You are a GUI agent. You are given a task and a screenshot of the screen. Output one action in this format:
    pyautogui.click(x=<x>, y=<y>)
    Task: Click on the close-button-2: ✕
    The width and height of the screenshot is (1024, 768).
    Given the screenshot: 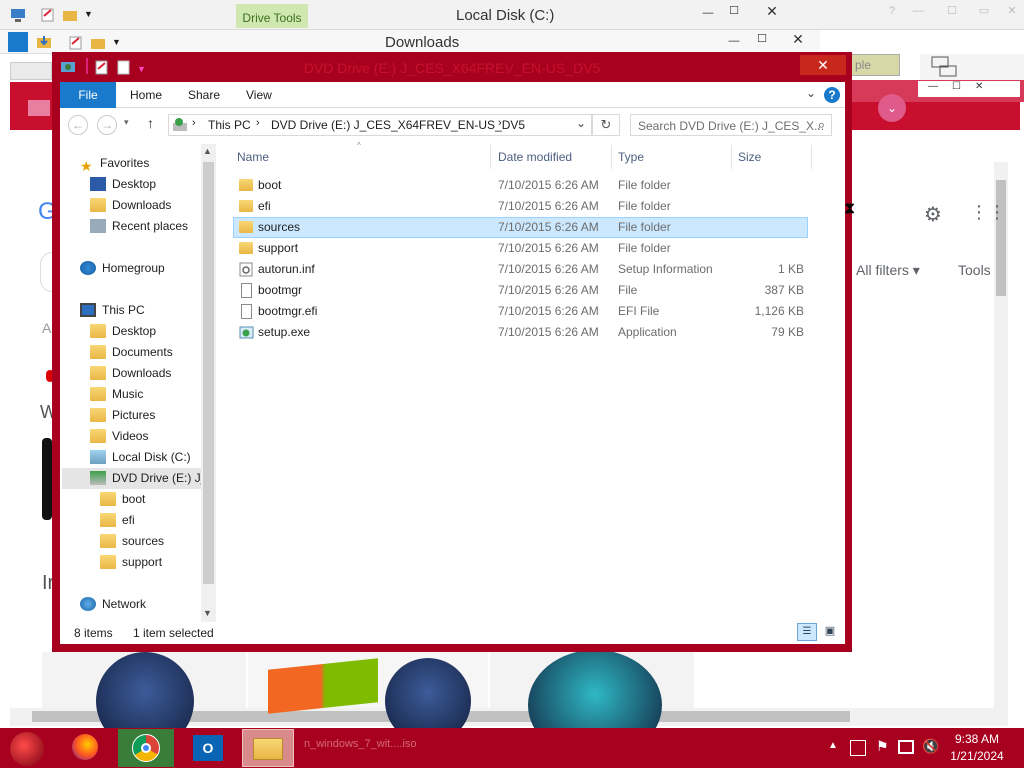 What is the action you would take?
    pyautogui.click(x=1012, y=11)
    